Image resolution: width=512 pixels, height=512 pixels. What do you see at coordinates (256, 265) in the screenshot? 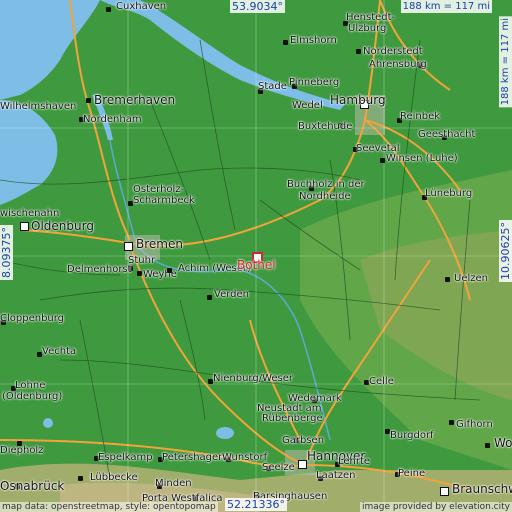
I see `location-label: Bothel` at bounding box center [256, 265].